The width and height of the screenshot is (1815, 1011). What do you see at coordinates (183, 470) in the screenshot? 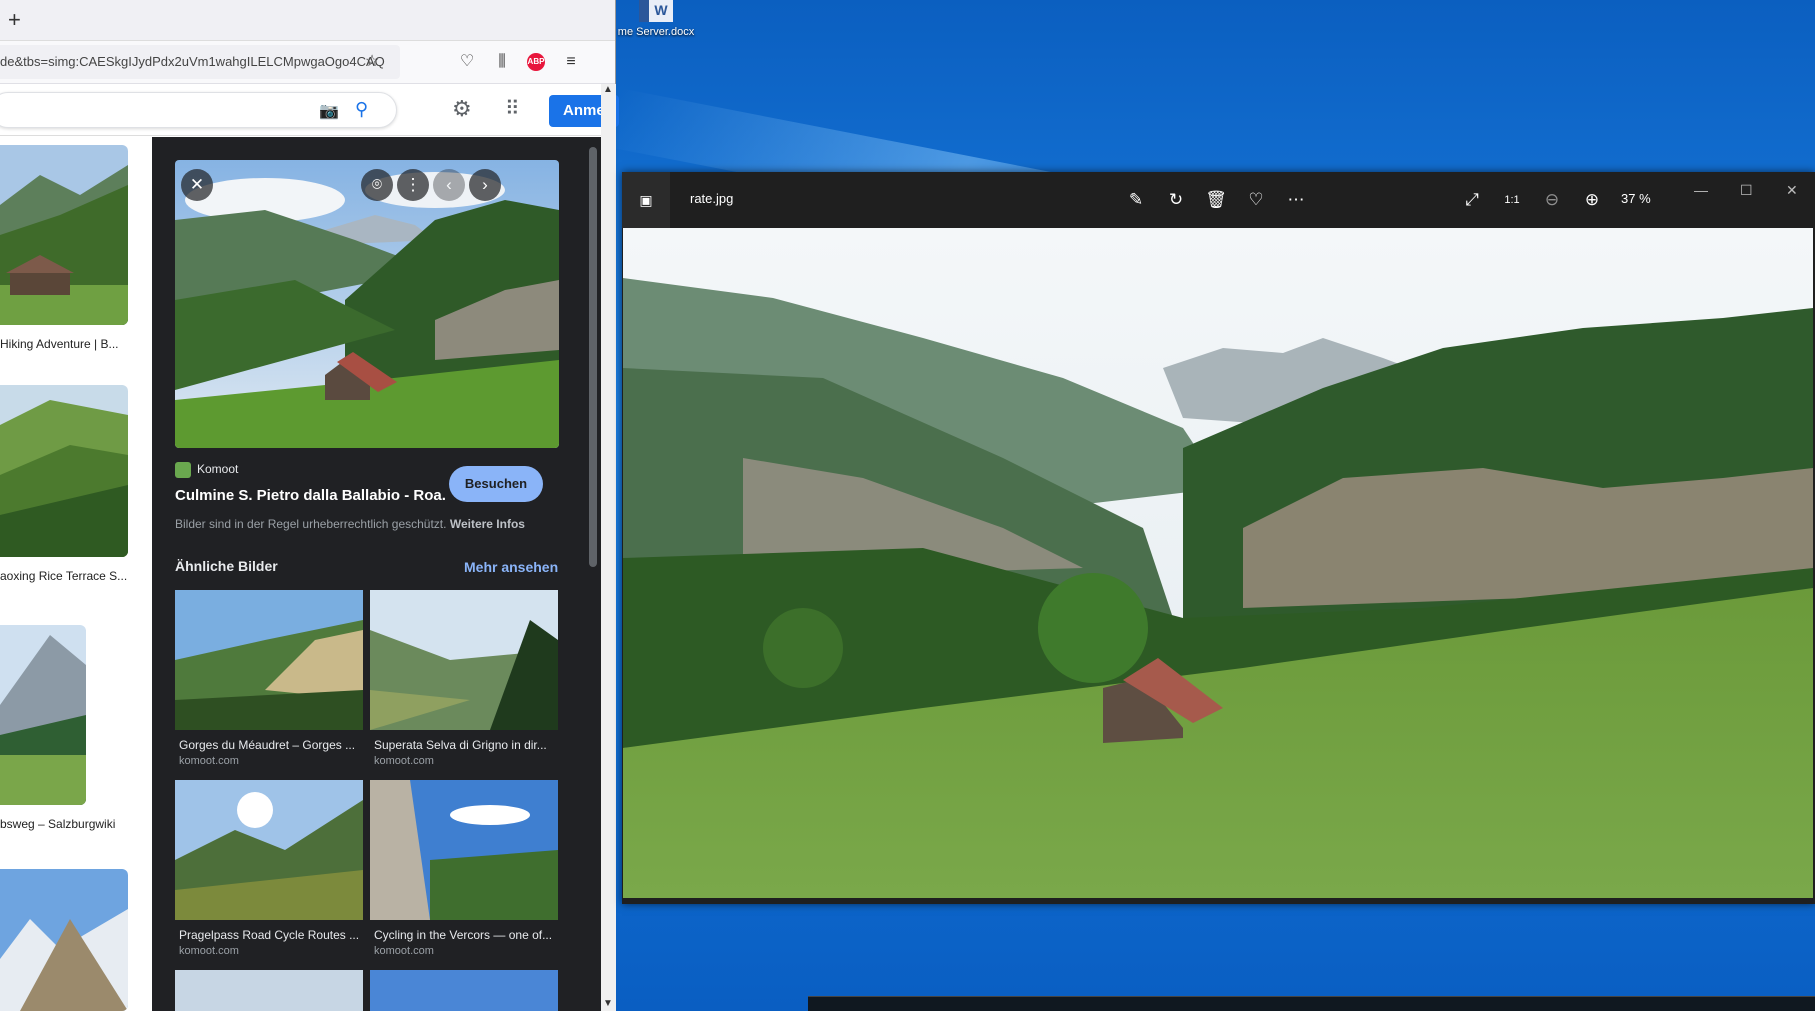
I see `komoot-favicon-icon` at bounding box center [183, 470].